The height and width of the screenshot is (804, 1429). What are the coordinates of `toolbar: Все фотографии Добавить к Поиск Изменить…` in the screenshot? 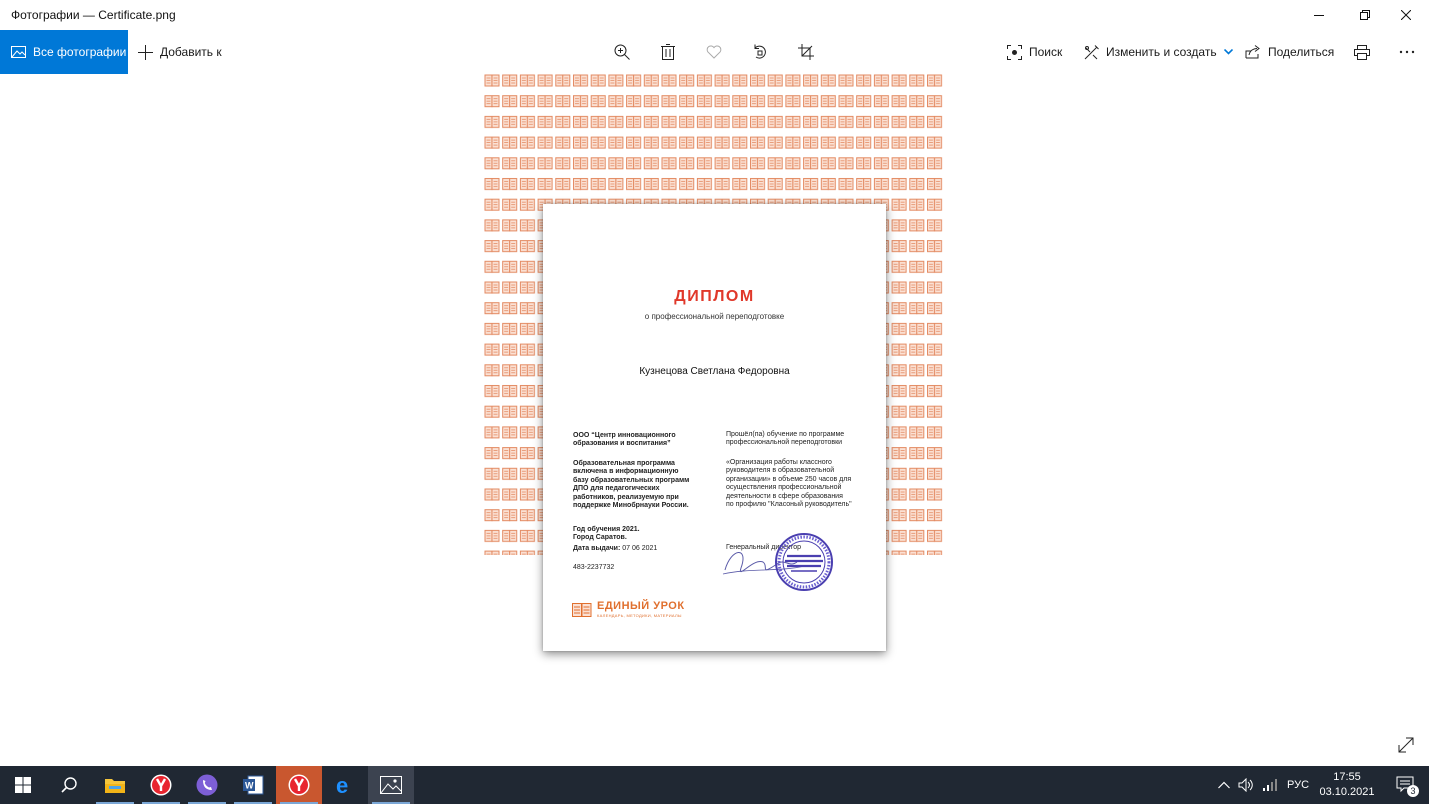 It's located at (714, 52).